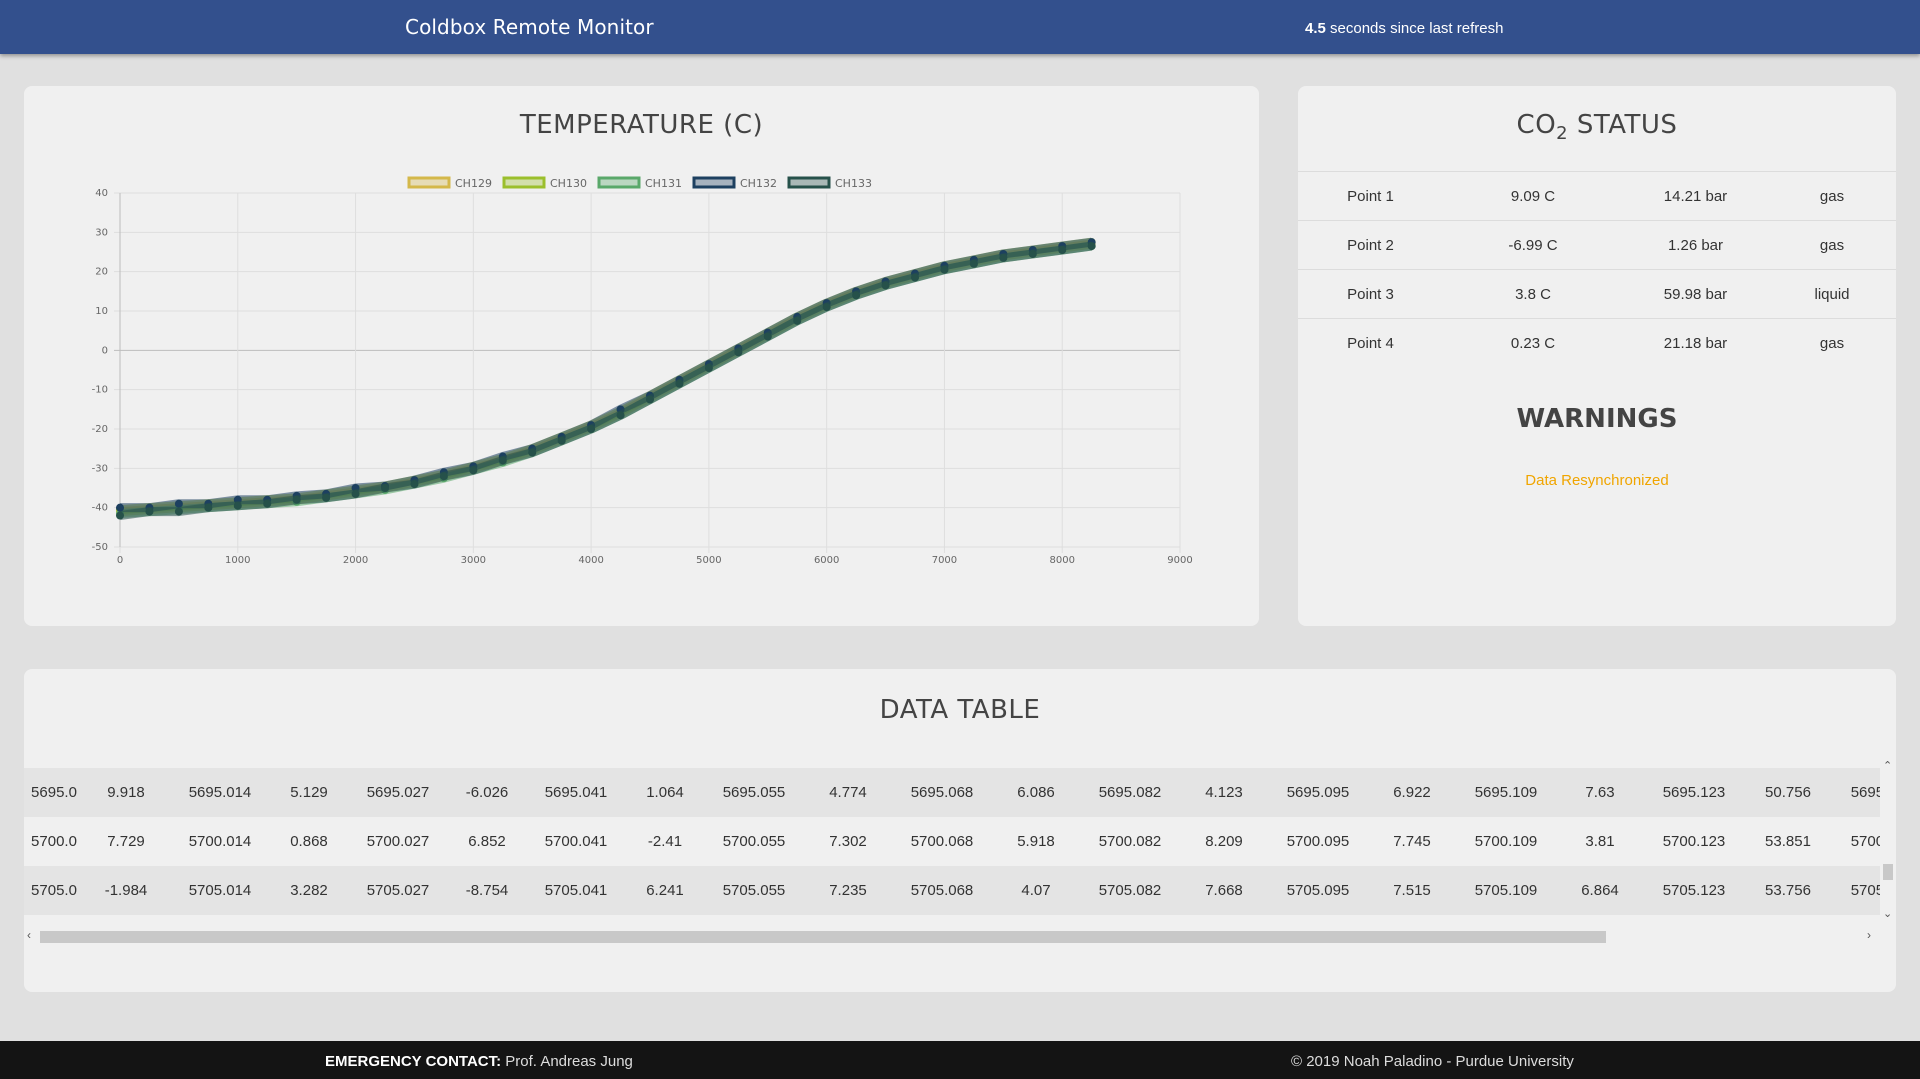  I want to click on legend-label: CH133, so click(853, 183).